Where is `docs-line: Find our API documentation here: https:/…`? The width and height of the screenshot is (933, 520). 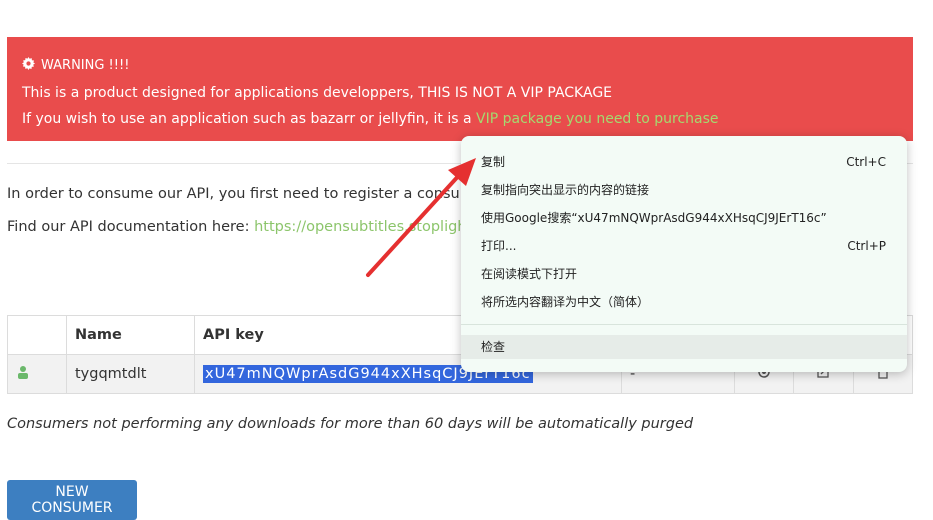
docs-line: Find our API documentation here: https:/… is located at coordinates (248, 227).